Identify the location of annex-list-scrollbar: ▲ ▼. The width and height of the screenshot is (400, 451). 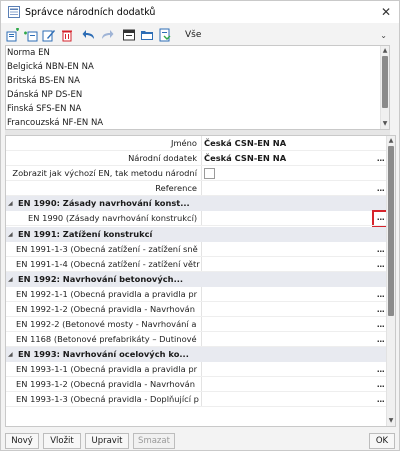
(384, 87).